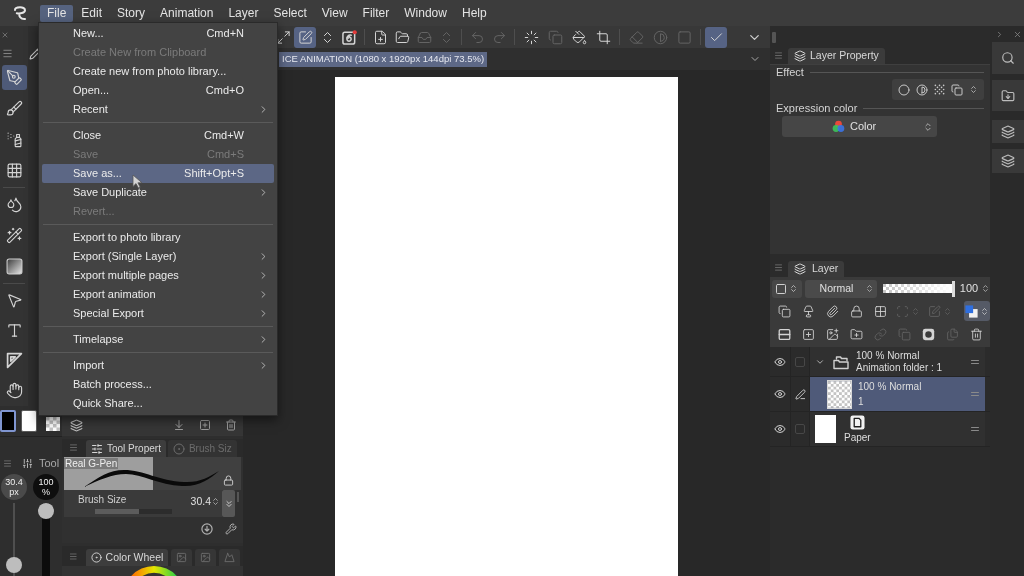 Image resolution: width=1024 pixels, height=576 pixels. Describe the element at coordinates (939, 89) in the screenshot. I see `dots-icon` at that location.